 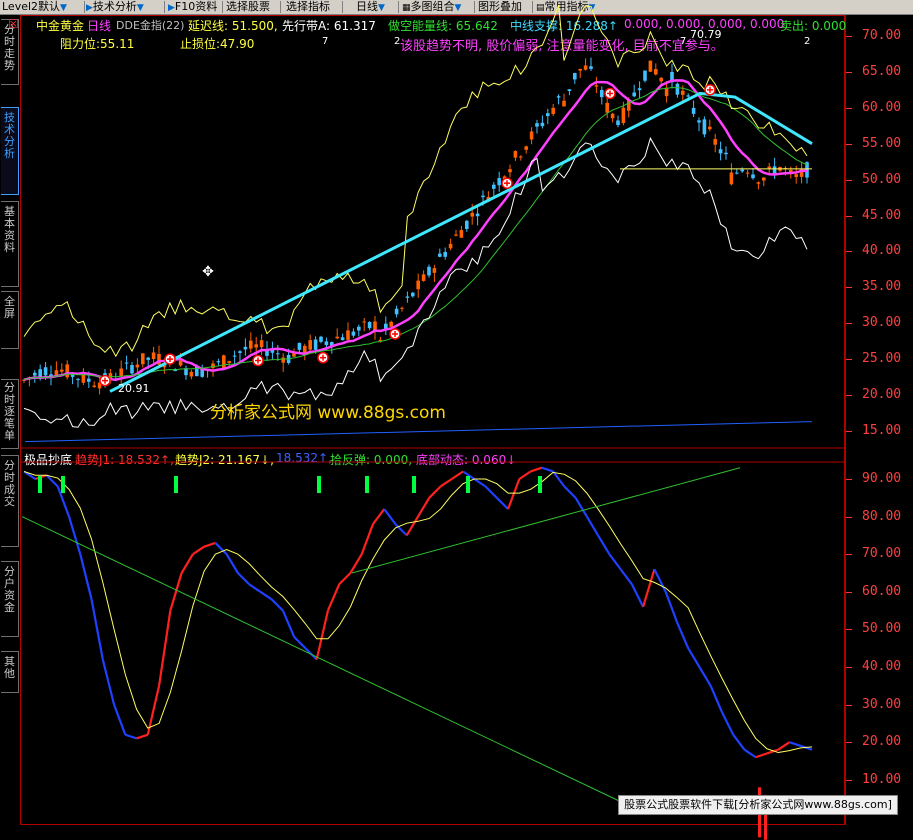 What do you see at coordinates (329, 26) in the screenshot?
I see `lead-band-value: 先行带A: 61.317` at bounding box center [329, 26].